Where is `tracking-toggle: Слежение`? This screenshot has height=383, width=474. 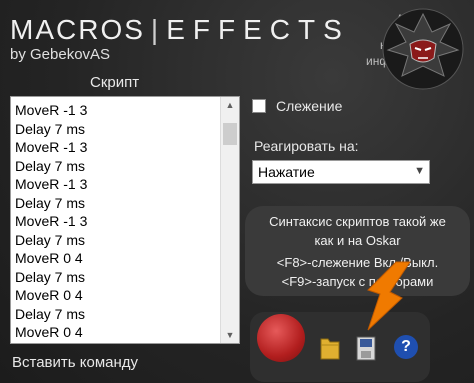 tracking-toggle: Слежение is located at coordinates (297, 106).